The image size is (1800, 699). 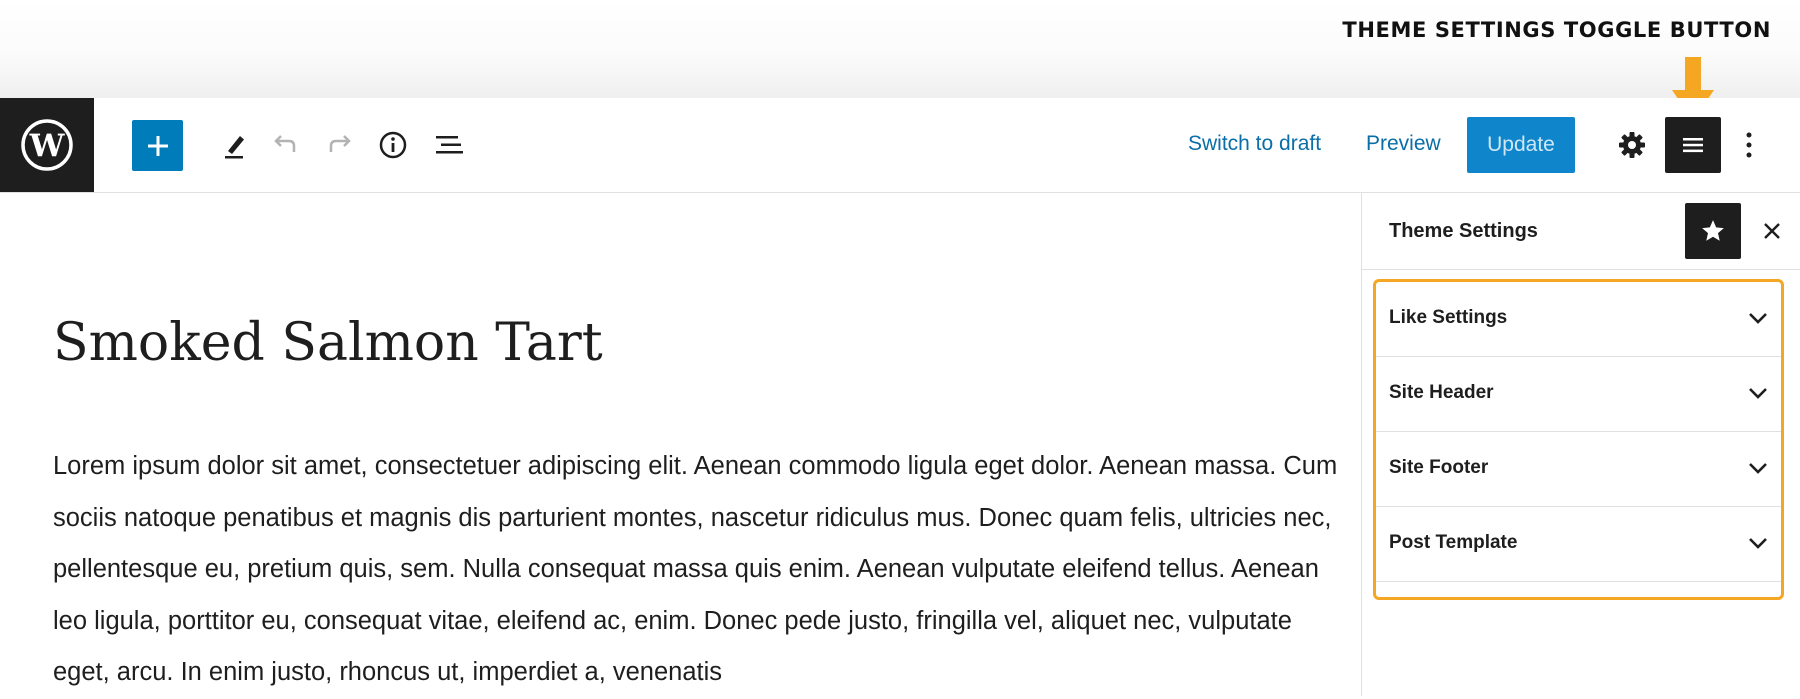 I want to click on wordpress-logo-icon: W, so click(x=47, y=145).